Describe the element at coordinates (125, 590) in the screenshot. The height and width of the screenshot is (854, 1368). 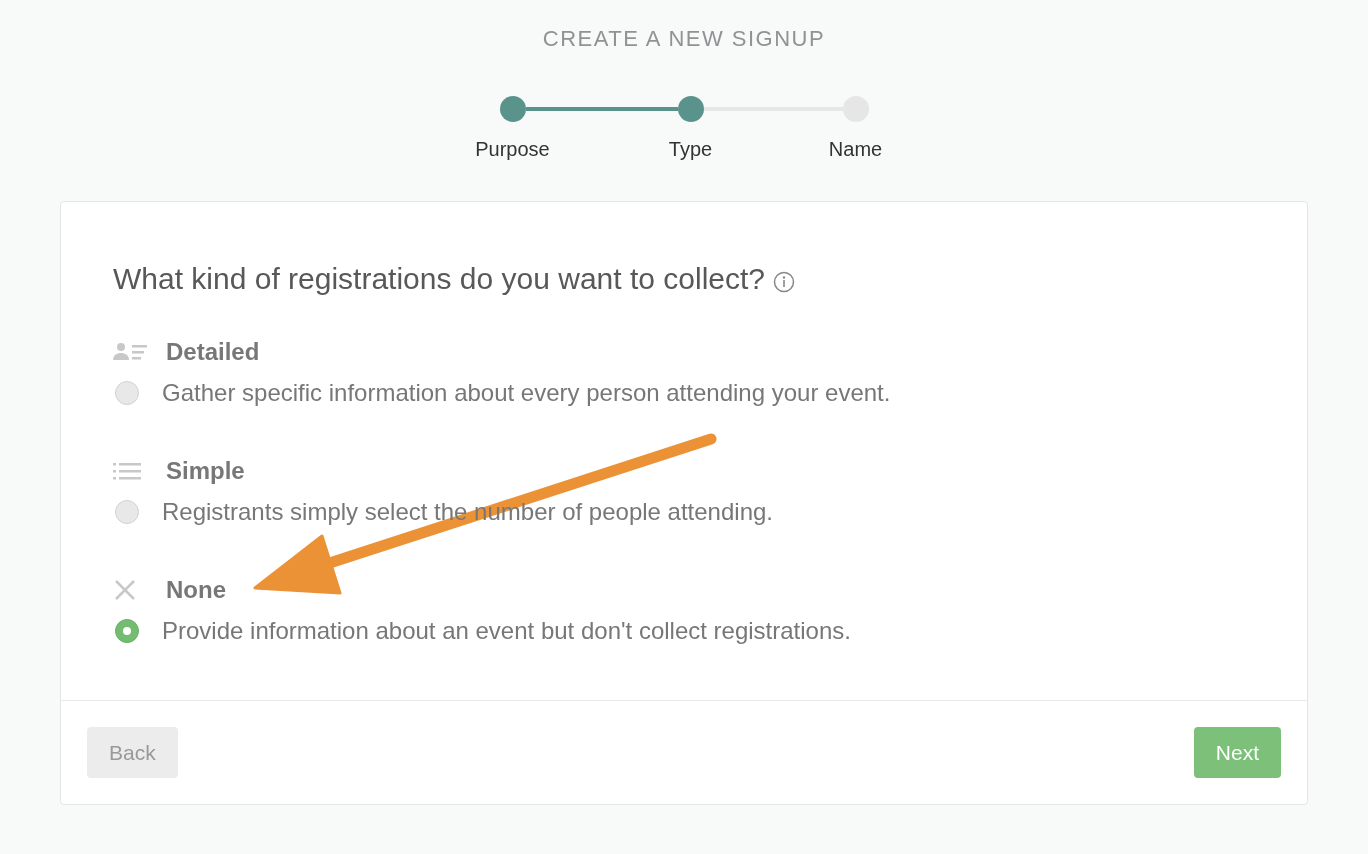
I see `cross-icon` at that location.